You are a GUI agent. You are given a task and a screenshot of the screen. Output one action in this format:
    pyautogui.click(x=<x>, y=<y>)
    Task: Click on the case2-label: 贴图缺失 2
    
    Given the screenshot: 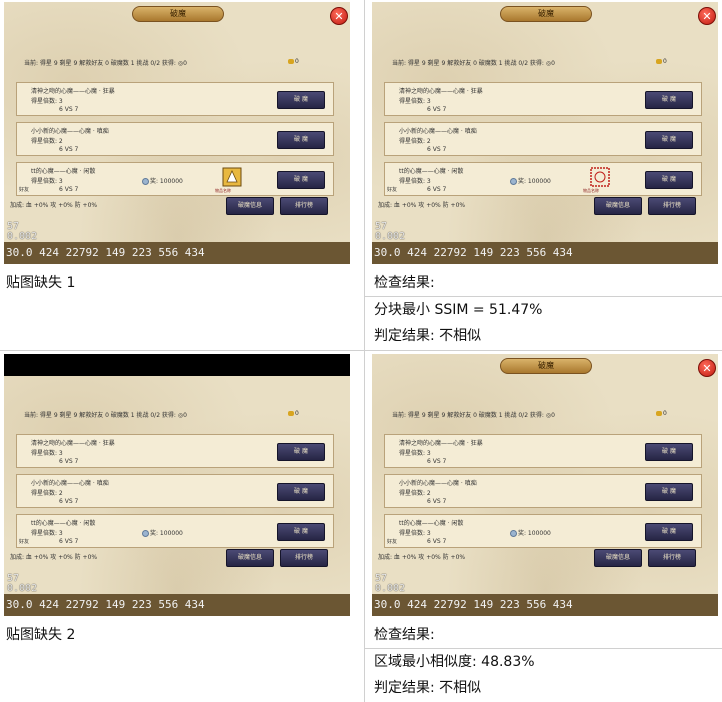 What is the action you would take?
    pyautogui.click(x=41, y=635)
    